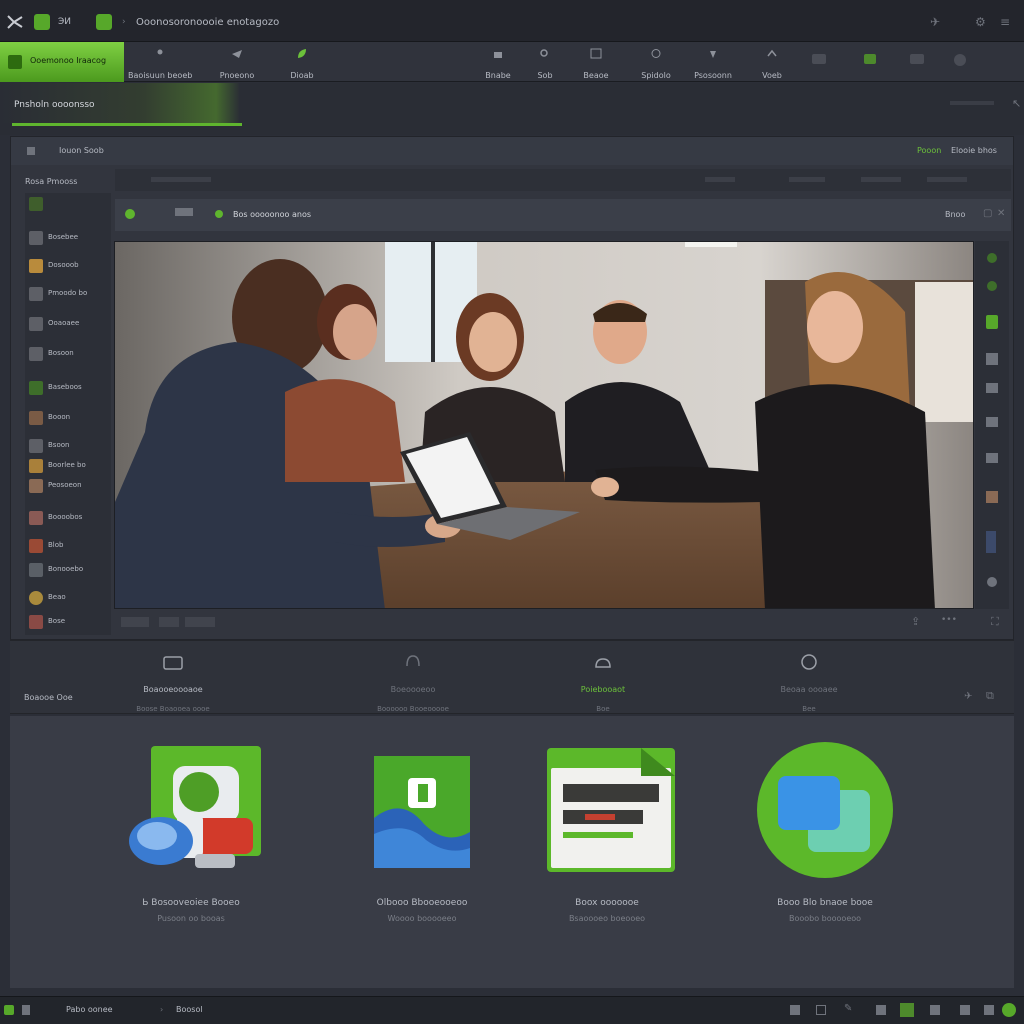 This screenshot has height=1024, width=1024. Describe the element at coordinates (819, 59) in the screenshot. I see `bookmark-icon` at that location.